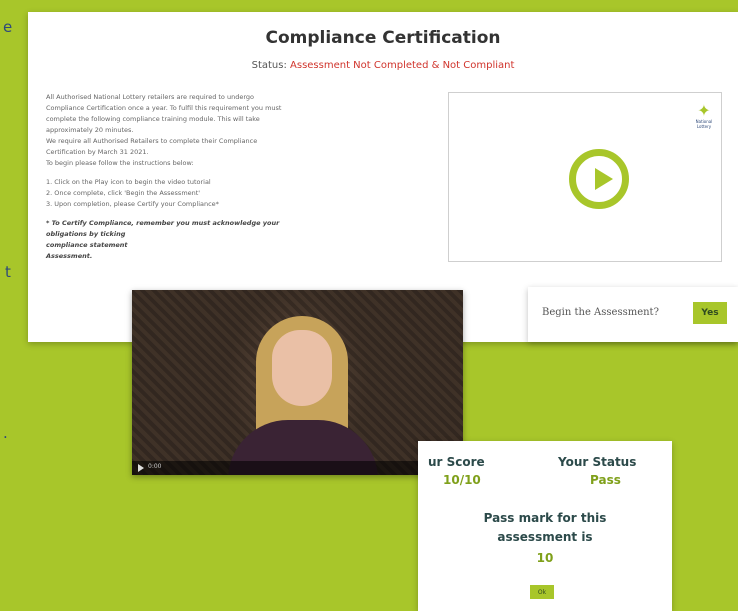 This screenshot has width=738, height=611. I want to click on logo-text: National Lottery, so click(704, 124).